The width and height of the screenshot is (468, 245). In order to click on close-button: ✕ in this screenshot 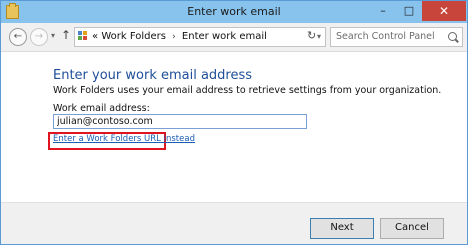, I will do `click(444, 11)`.